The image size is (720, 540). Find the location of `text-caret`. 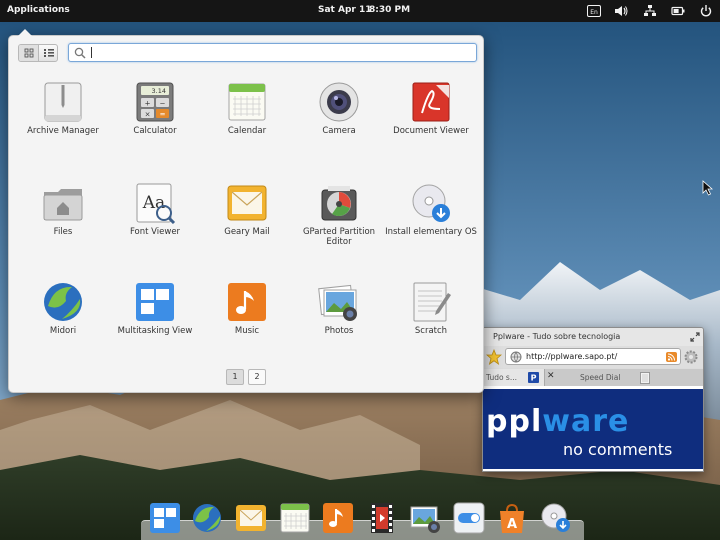

text-caret is located at coordinates (91, 52).